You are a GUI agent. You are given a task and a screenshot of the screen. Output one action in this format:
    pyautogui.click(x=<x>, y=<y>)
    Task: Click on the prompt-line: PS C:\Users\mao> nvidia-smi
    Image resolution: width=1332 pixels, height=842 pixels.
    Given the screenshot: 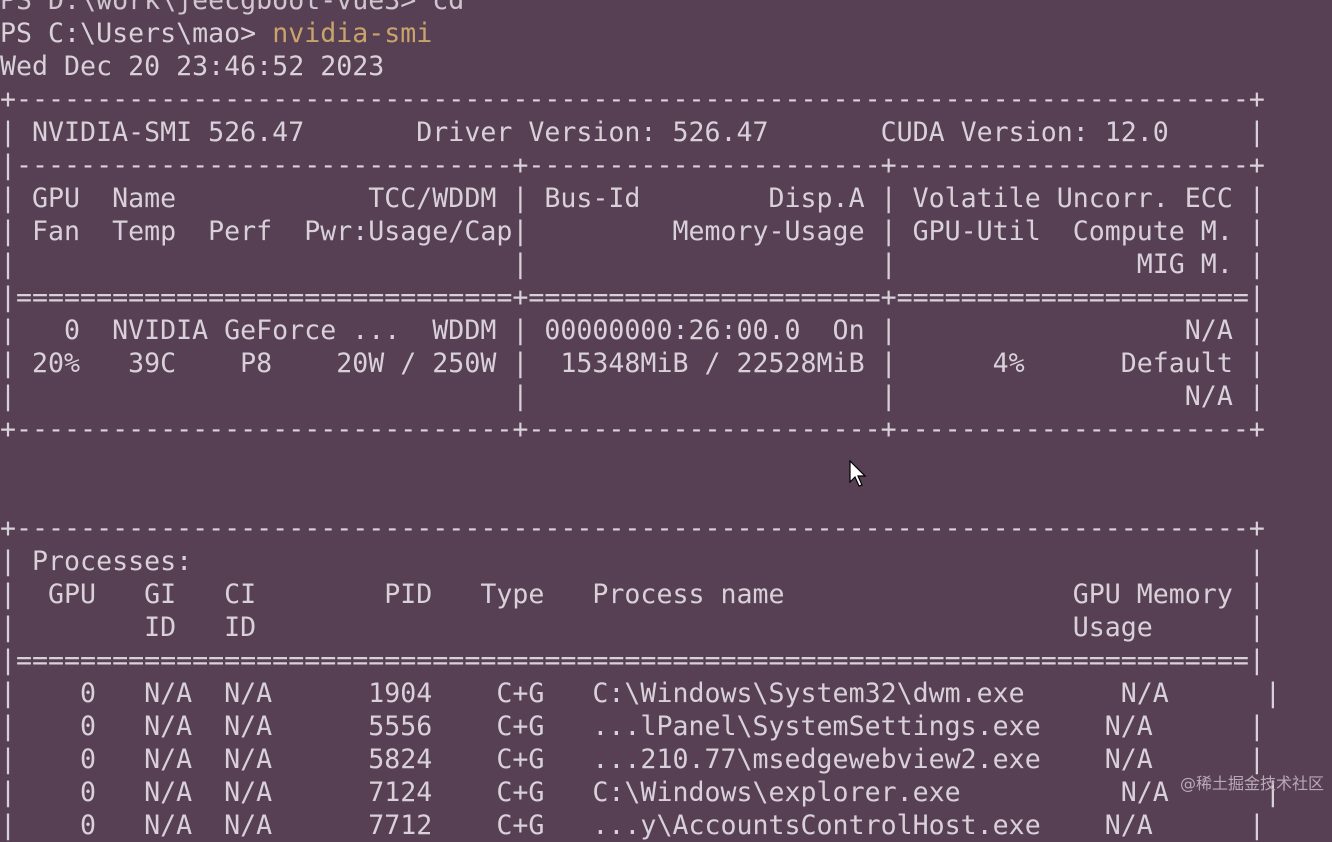 What is the action you would take?
    pyautogui.click(x=640, y=33)
    